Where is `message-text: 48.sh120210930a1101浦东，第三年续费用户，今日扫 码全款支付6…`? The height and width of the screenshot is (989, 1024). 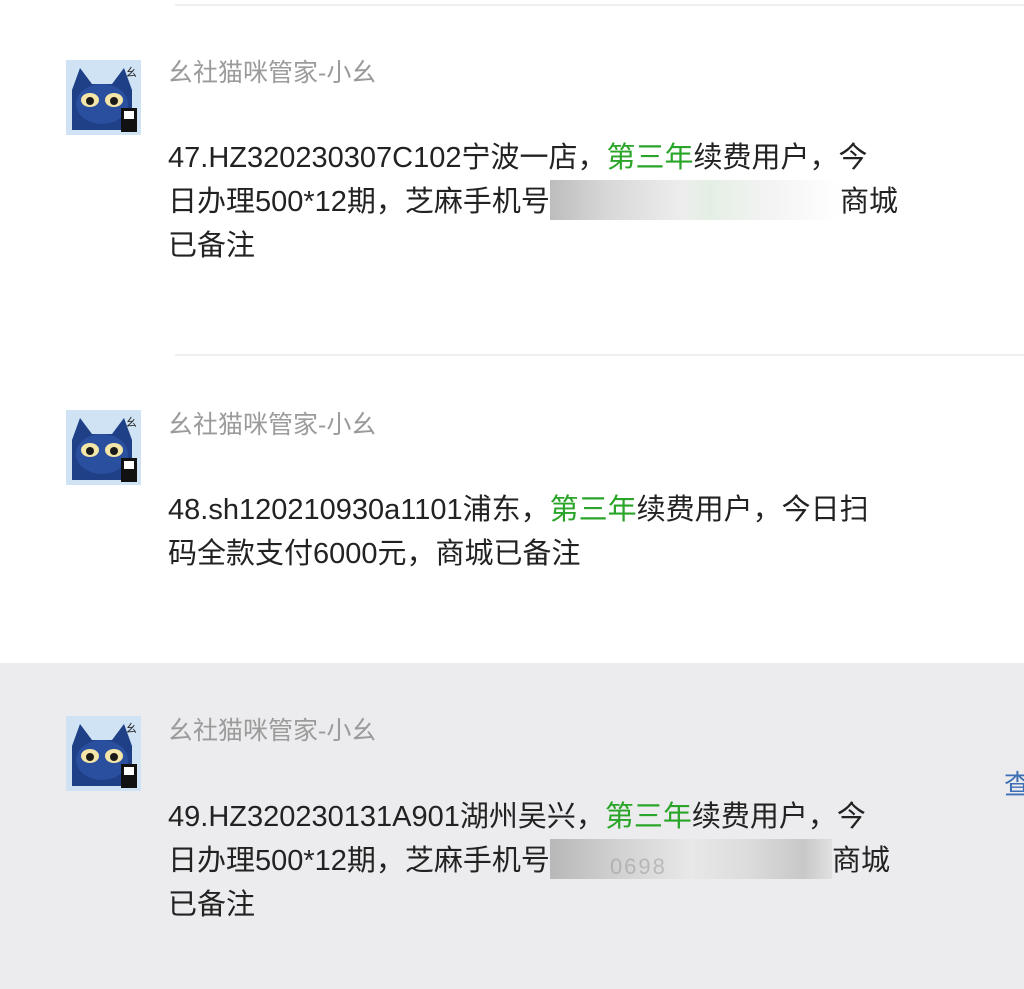 message-text: 48.sh120210930a1101浦东，第三年续费用户，今日扫 码全款支付6… is located at coordinates (563, 532).